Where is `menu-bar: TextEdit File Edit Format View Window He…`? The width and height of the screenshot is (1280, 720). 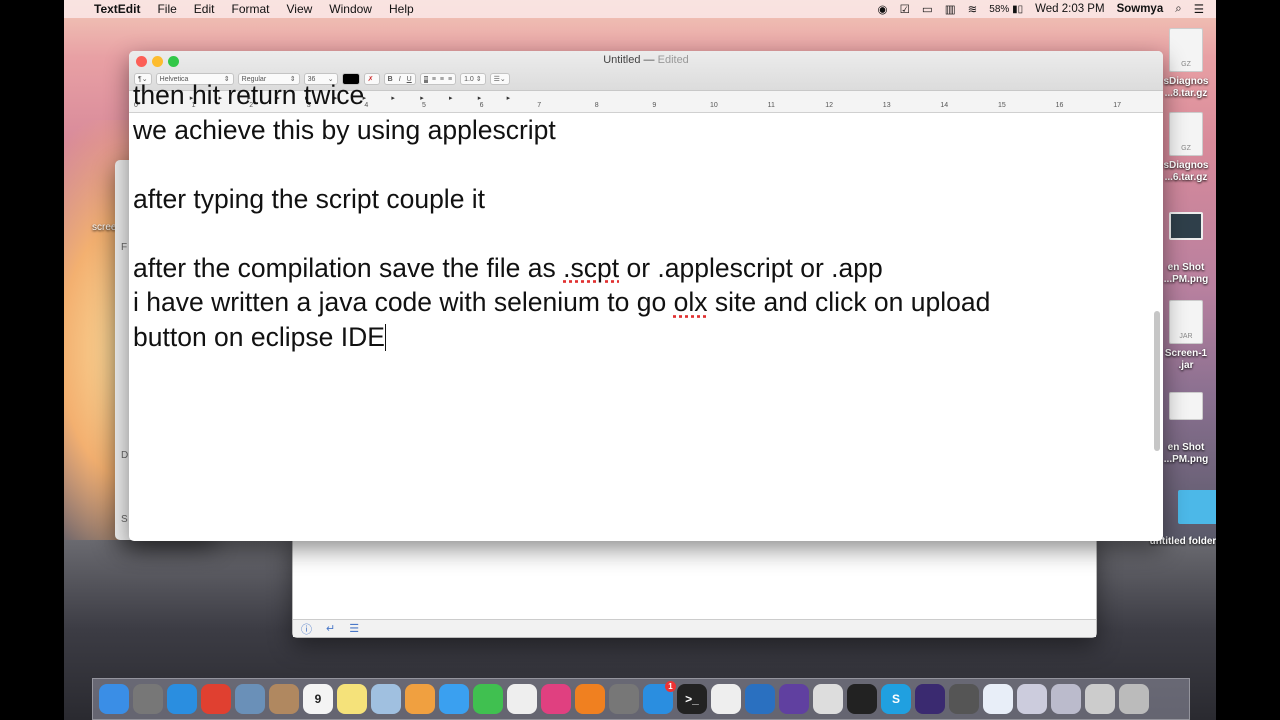
menu-bar: TextEdit File Edit Format View Window He… is located at coordinates (640, 9).